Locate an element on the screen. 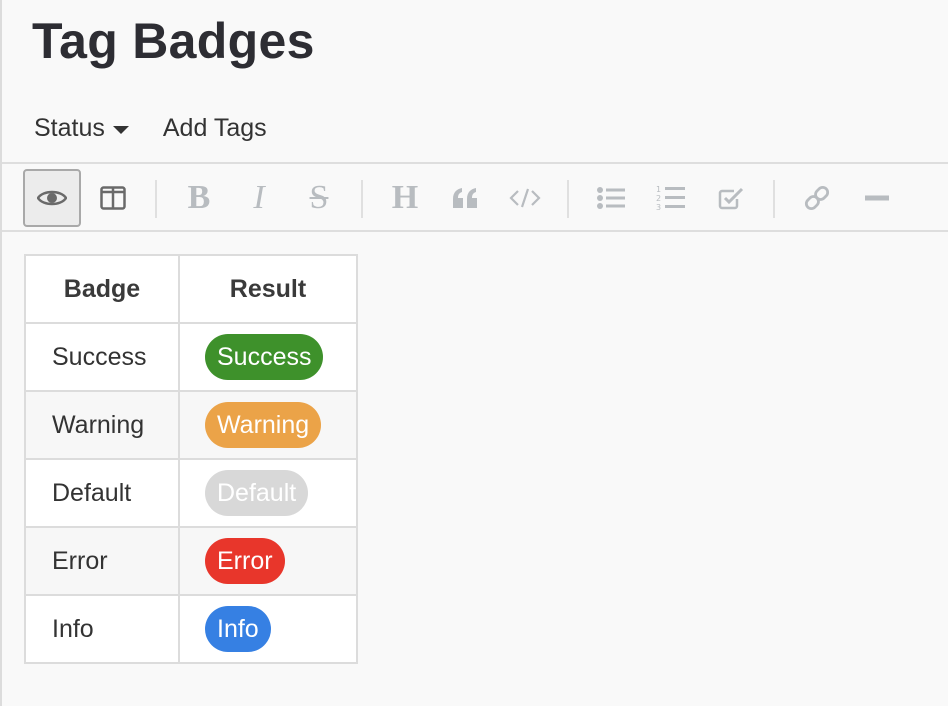  table-row: Default Default is located at coordinates (191, 493).